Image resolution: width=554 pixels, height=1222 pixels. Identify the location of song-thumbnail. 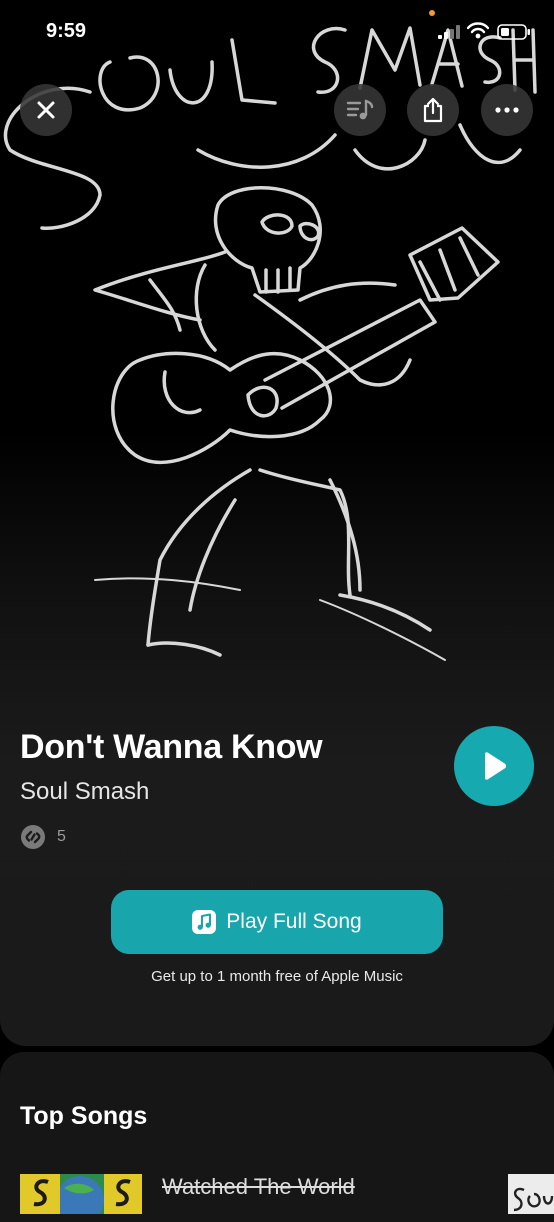
(81, 1194).